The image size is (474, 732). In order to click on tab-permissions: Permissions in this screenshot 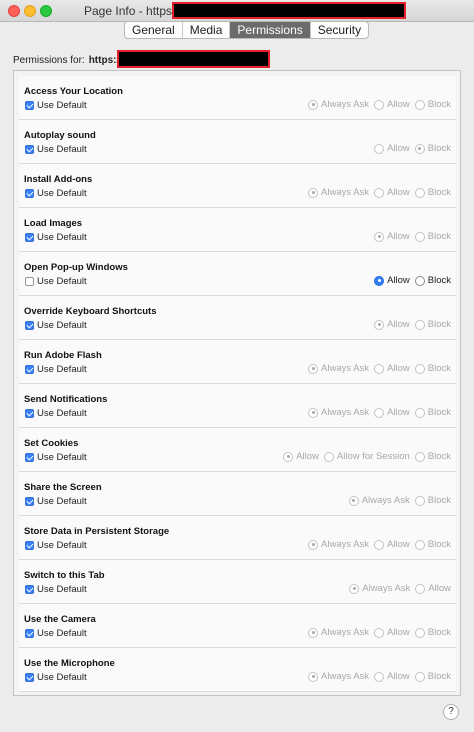, I will do `click(270, 30)`.